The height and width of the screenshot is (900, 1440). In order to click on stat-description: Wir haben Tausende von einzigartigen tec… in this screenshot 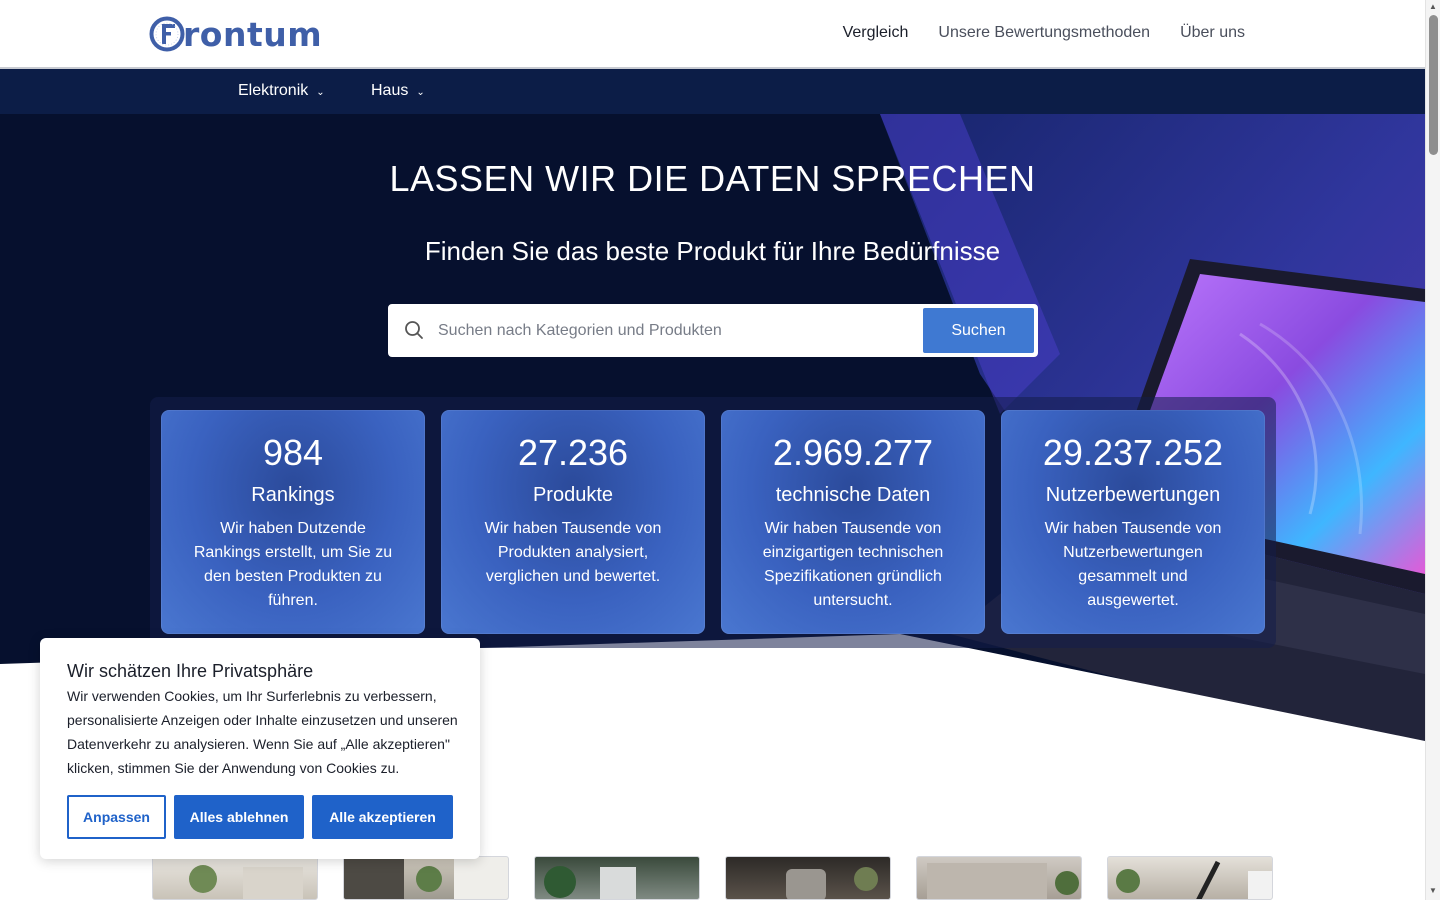, I will do `click(853, 564)`.